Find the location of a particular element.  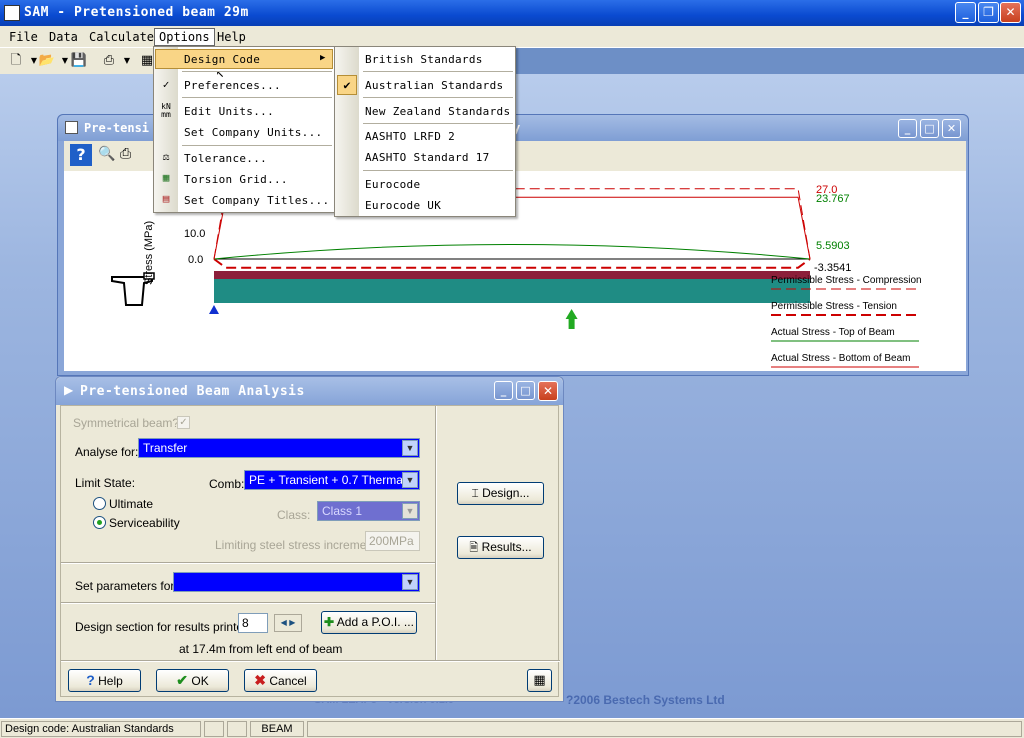

scales-icon: ⚖ is located at coordinates (166, 156).